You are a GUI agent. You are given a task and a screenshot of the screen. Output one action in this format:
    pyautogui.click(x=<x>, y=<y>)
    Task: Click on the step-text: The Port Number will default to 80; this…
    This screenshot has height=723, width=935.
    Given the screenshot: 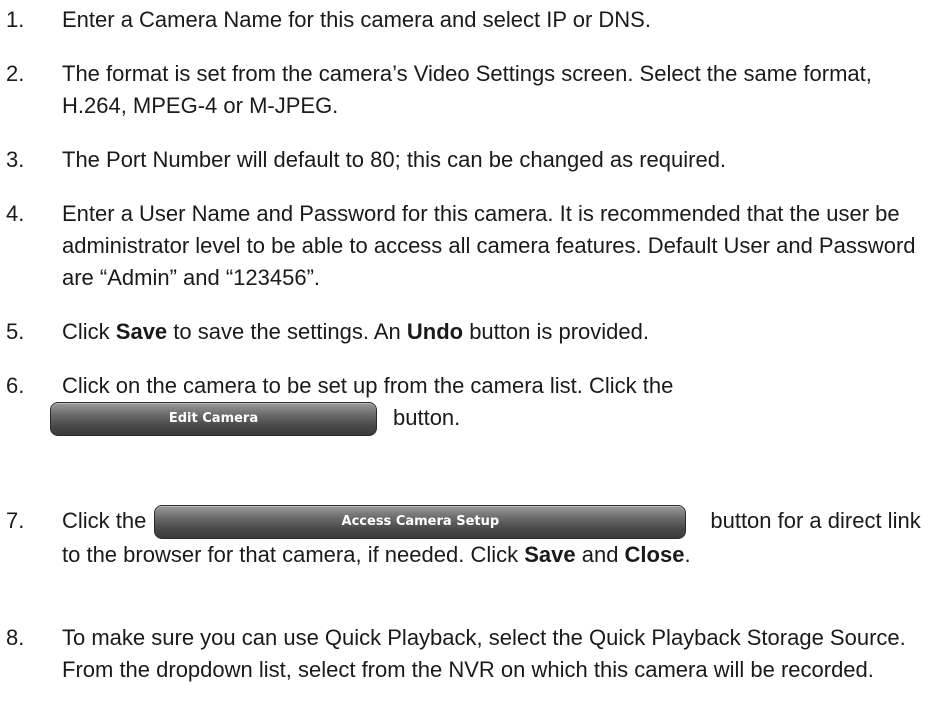 What is the action you would take?
    pyautogui.click(x=394, y=159)
    